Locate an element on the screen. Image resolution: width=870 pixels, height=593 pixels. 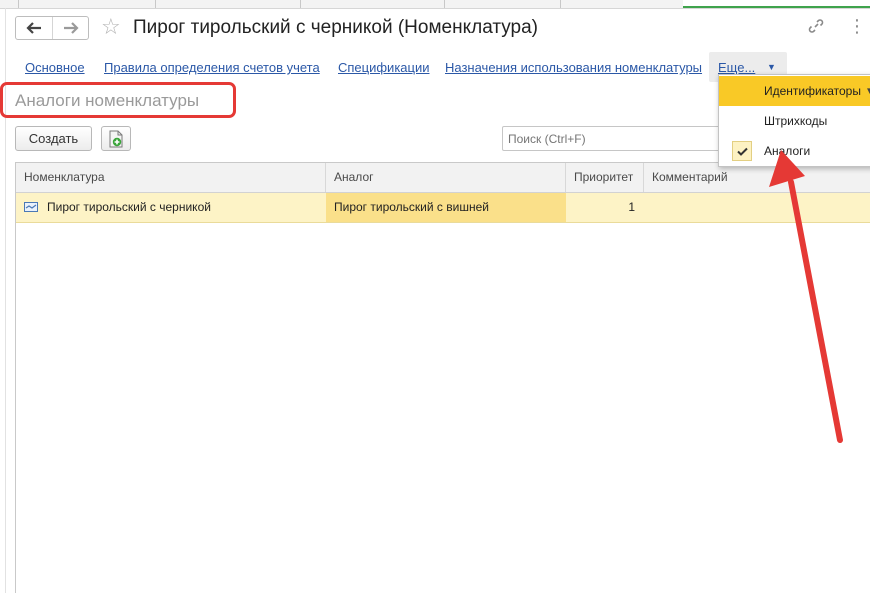
column-header-nomenclature: Номенклатура is located at coordinates (171, 177).